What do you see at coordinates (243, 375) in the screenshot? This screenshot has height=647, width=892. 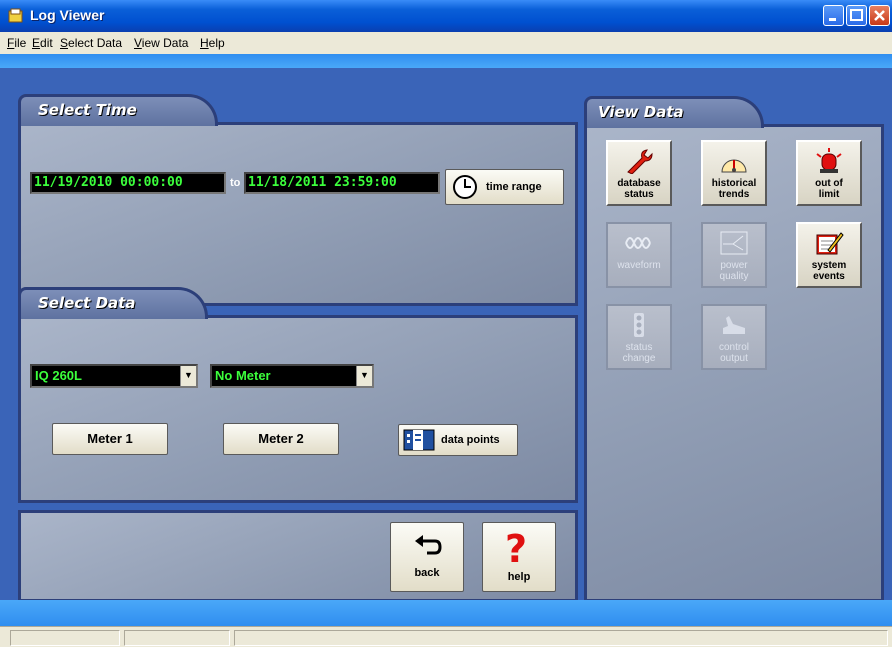 I see `meter2-select-value: No Meter` at bounding box center [243, 375].